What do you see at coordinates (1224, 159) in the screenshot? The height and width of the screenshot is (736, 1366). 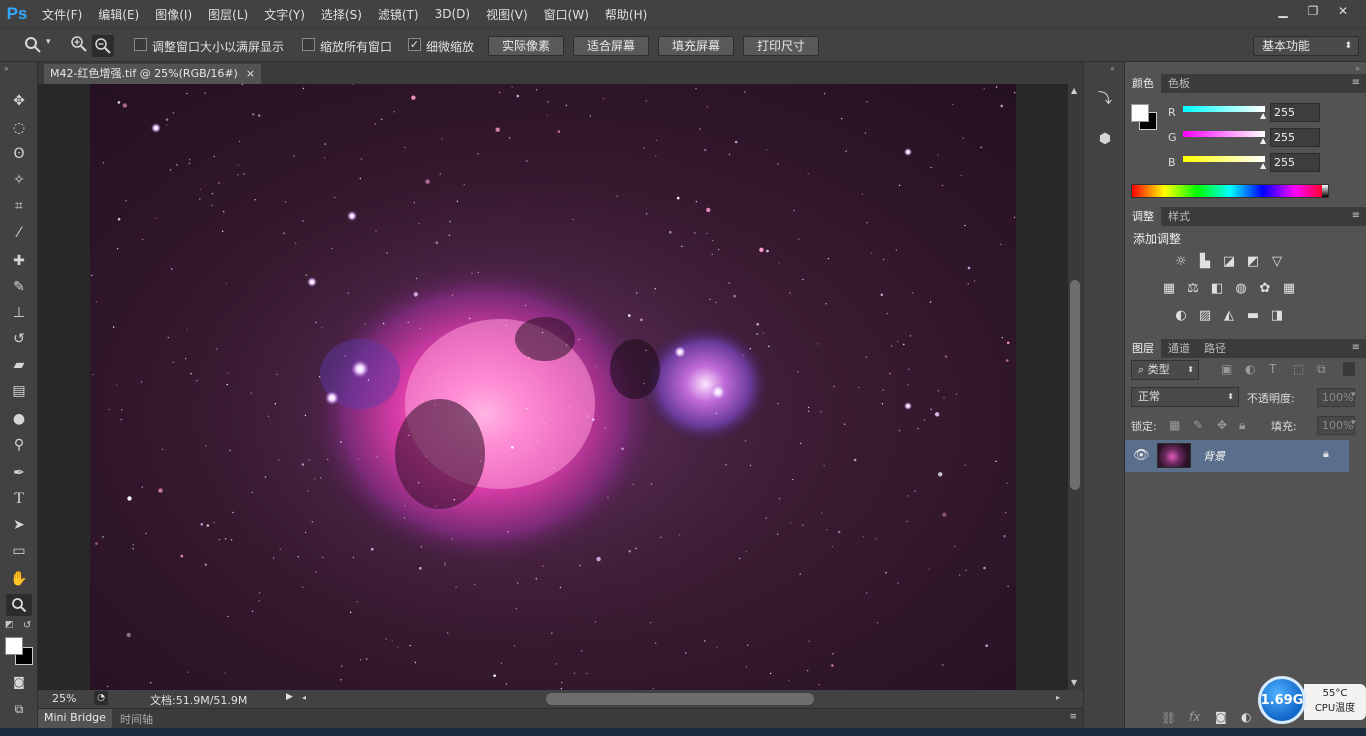 I see `channel-b-slider` at bounding box center [1224, 159].